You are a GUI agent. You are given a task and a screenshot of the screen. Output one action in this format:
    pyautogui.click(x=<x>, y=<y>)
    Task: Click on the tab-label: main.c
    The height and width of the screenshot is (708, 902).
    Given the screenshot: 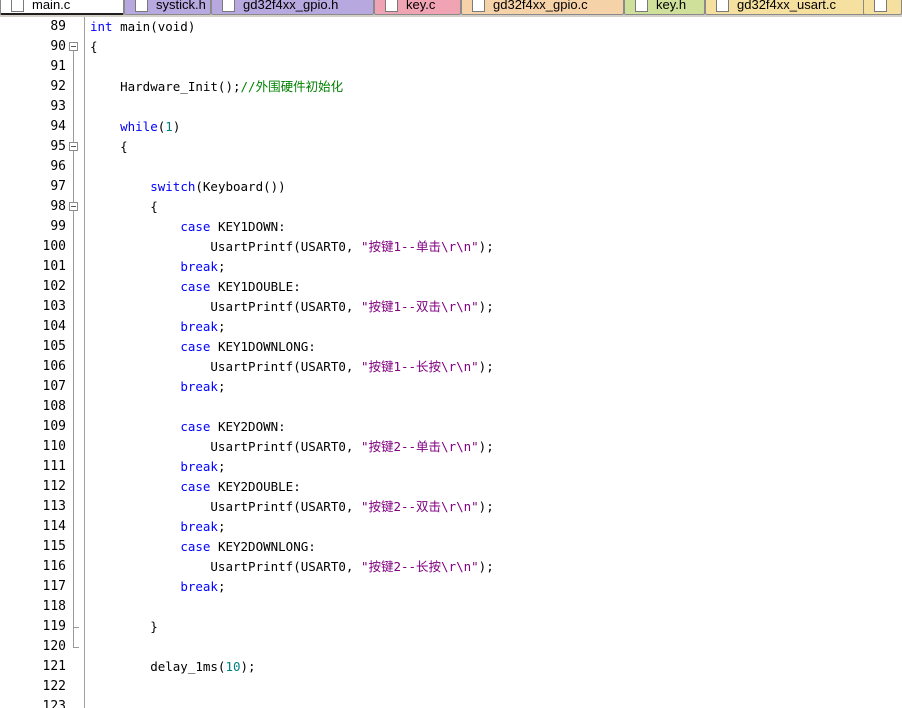 What is the action you would take?
    pyautogui.click(x=51, y=6)
    